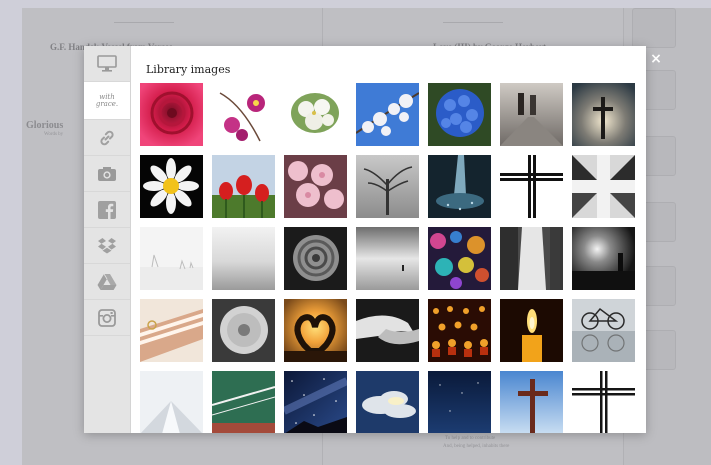 This screenshot has width=711, height=465. I want to click on image-thumbnail-red-rose, so click(171, 114).